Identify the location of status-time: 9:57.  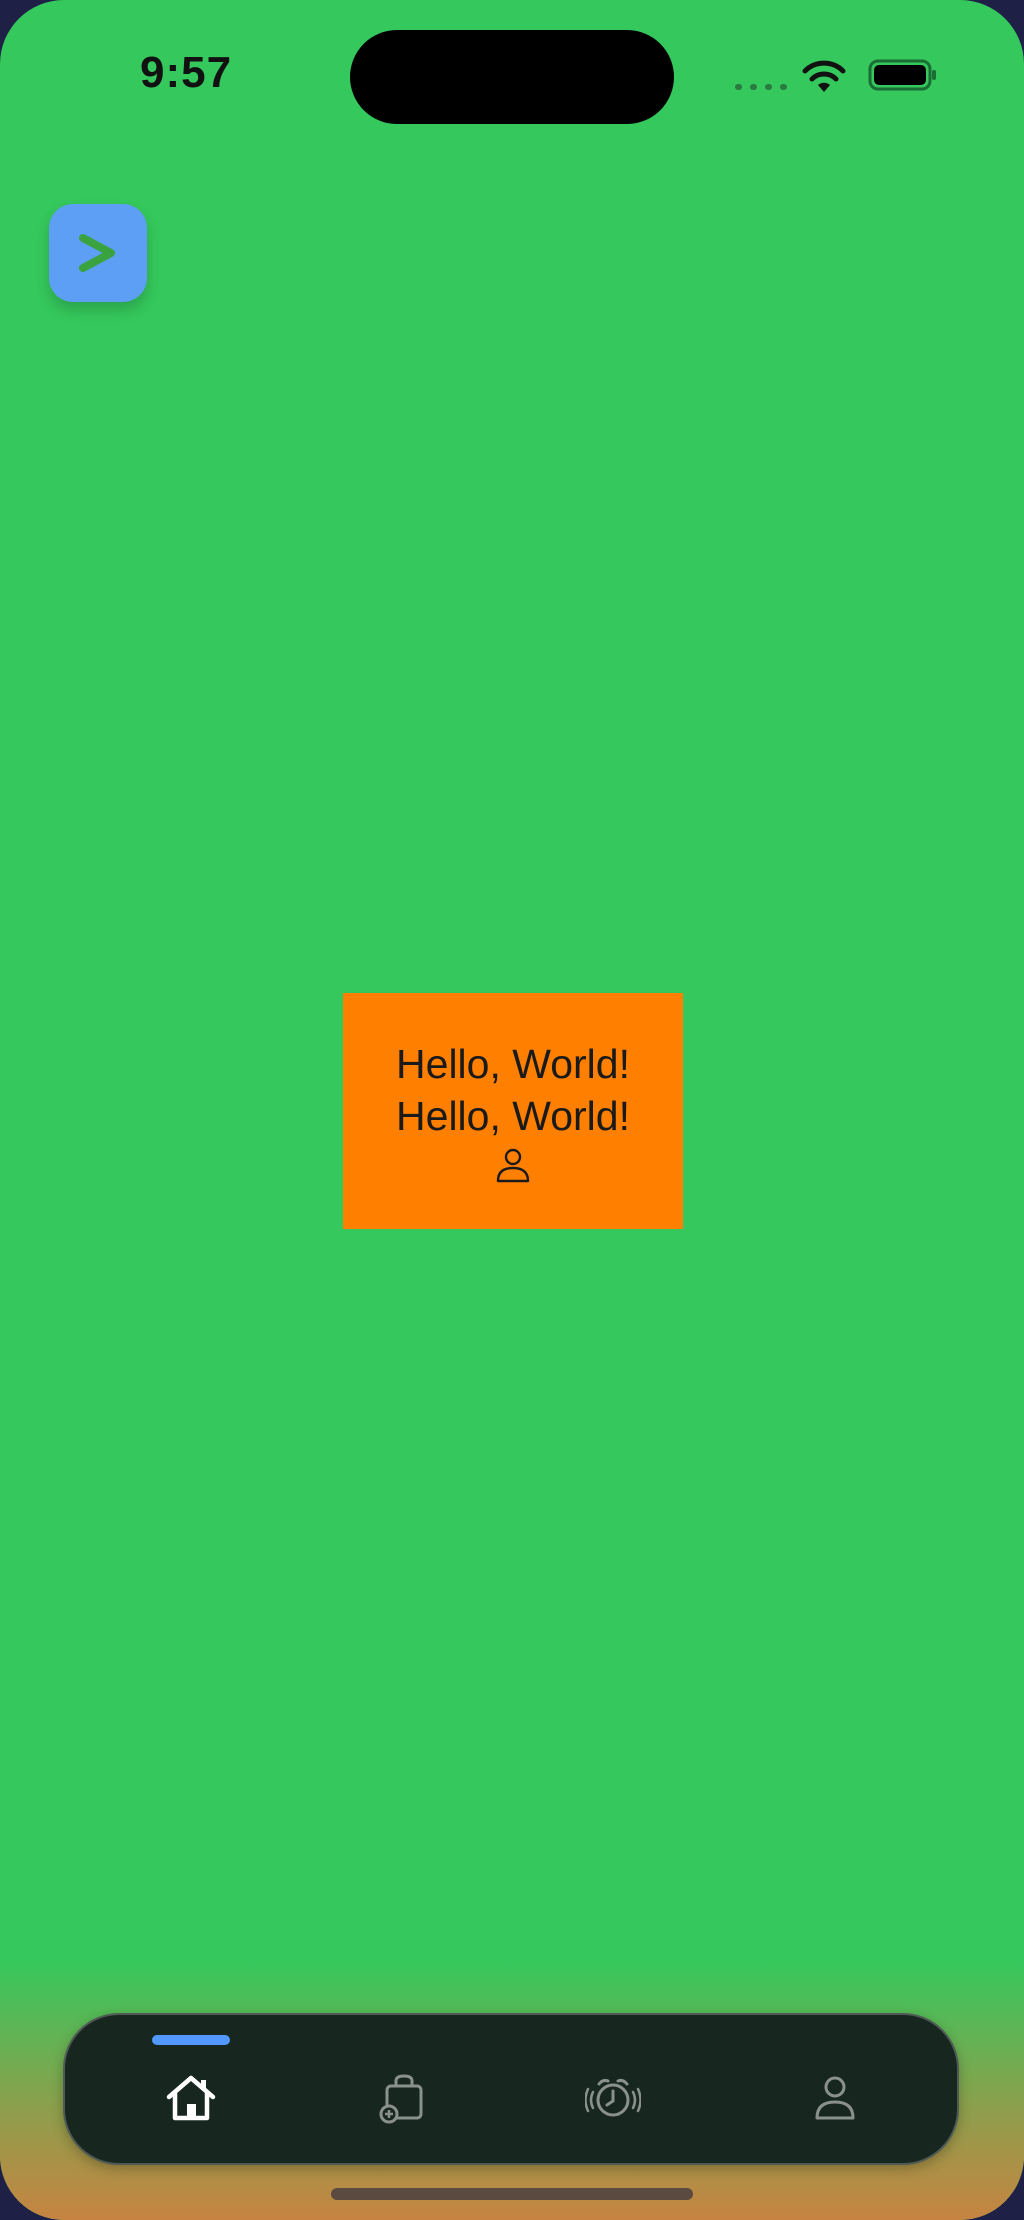
(186, 72).